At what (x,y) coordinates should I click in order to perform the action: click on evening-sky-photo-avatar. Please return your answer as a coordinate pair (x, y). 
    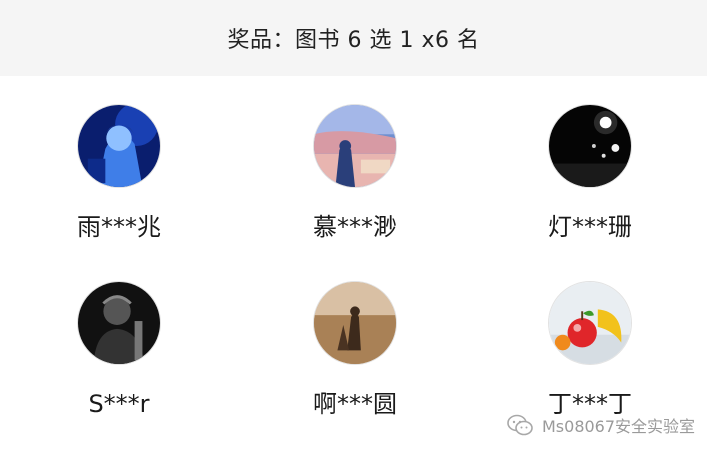
    Looking at the image, I should click on (355, 146).